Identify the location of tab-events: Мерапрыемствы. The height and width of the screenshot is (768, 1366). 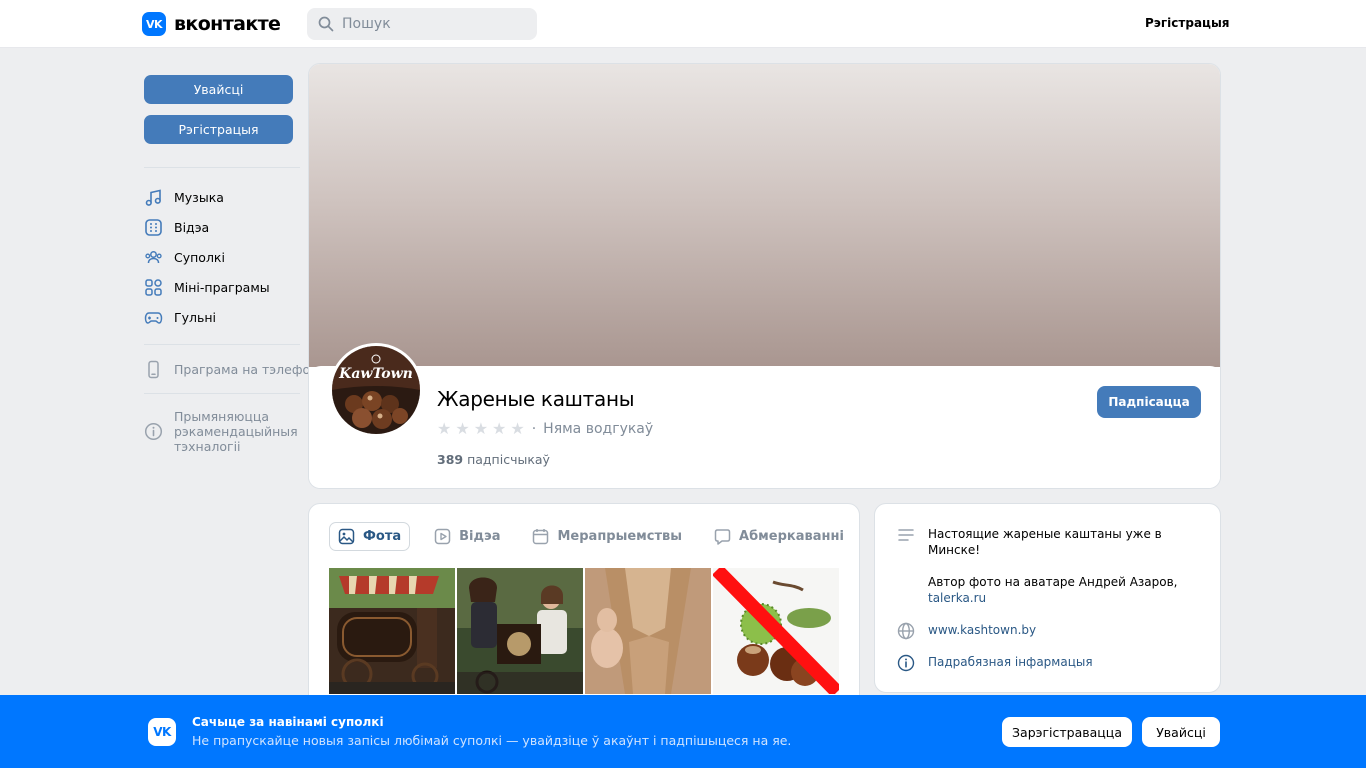
(607, 536).